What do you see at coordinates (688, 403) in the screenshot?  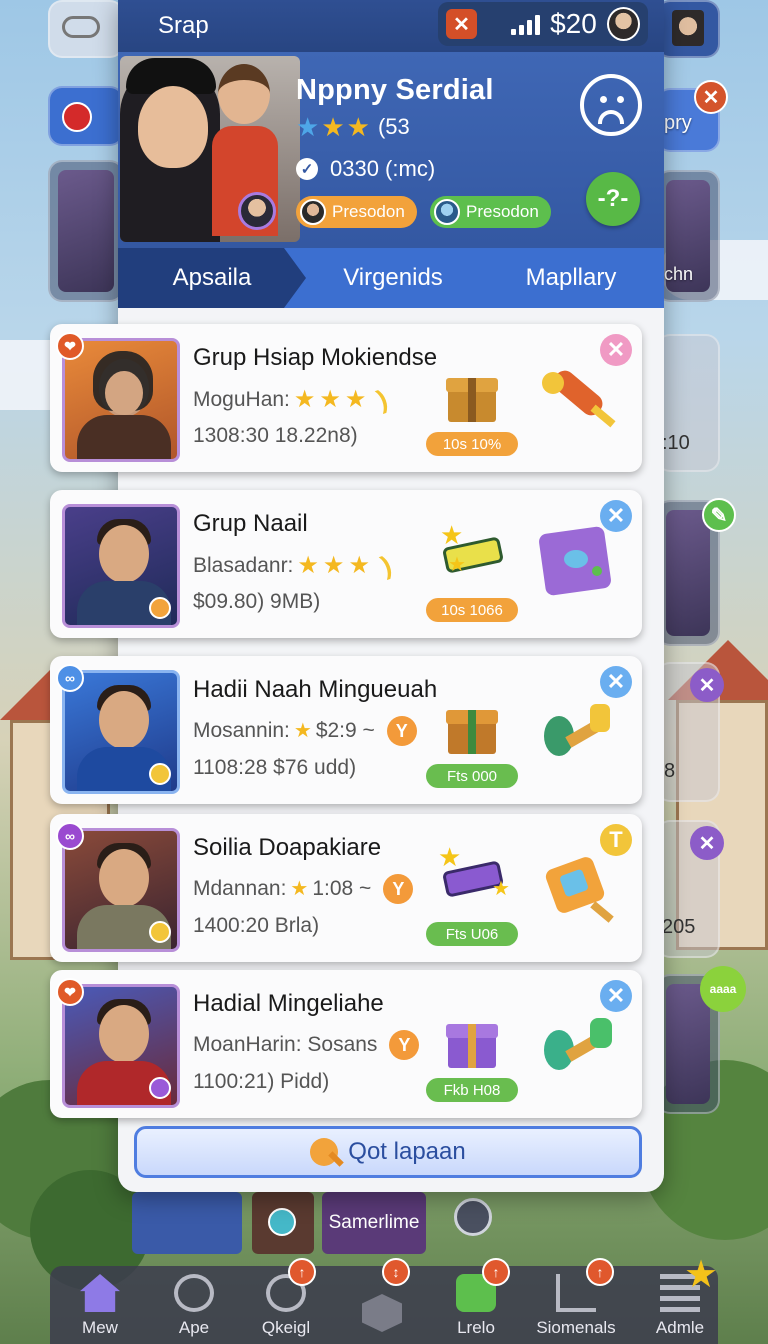 I see `bg-card: :10` at bounding box center [688, 403].